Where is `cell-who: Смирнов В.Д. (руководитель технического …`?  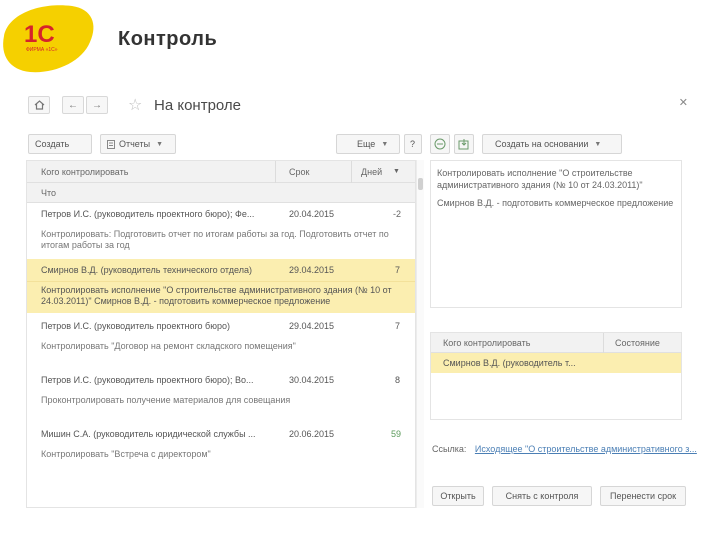
cell-who: Смирнов В.Д. (руководитель технического … is located at coordinates (146, 270).